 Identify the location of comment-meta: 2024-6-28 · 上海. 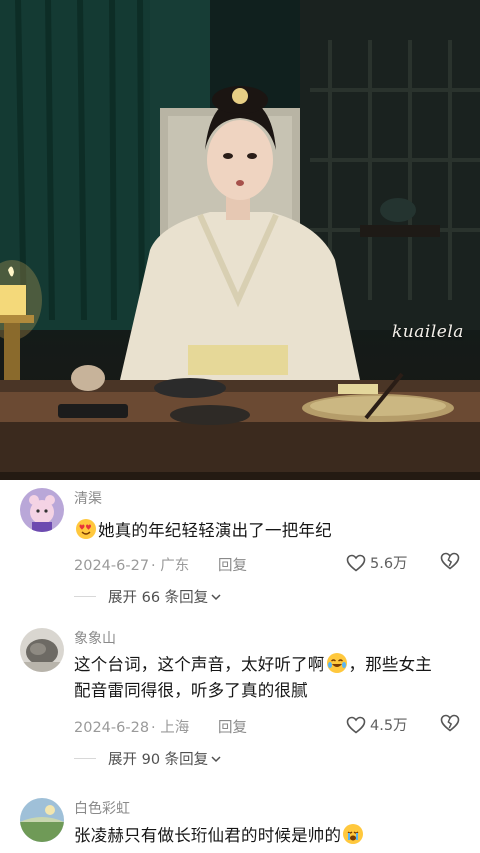
(132, 728).